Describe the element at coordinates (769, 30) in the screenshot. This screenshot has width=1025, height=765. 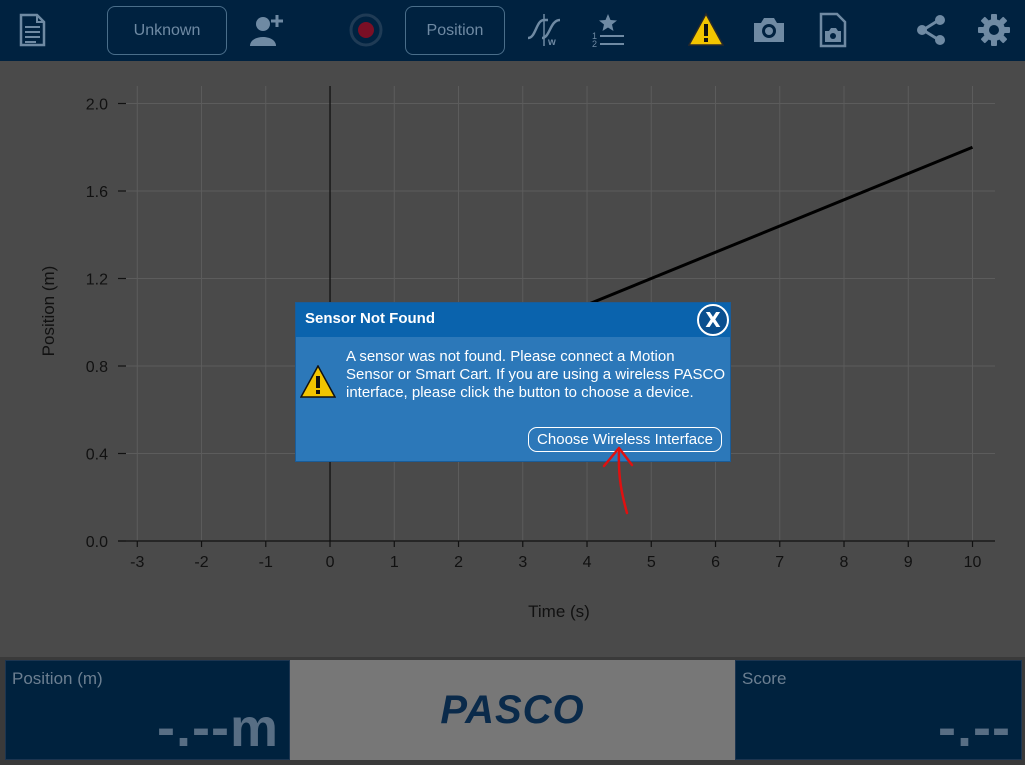
I see `camera-icon` at that location.